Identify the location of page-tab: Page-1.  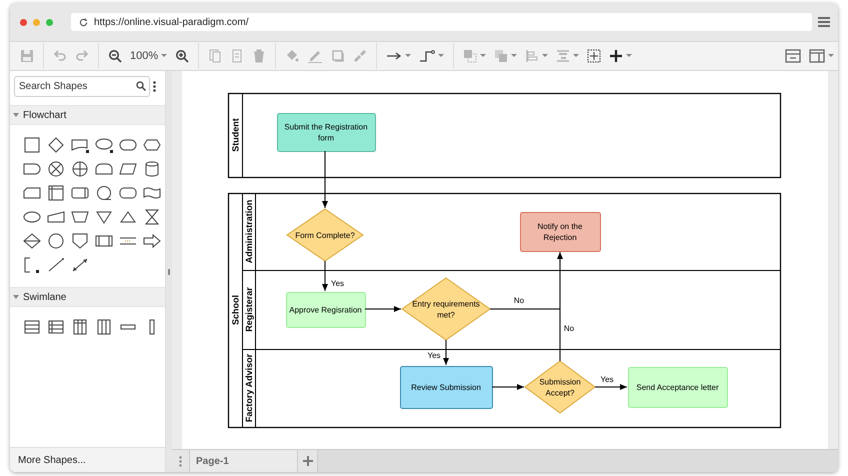
(243, 461).